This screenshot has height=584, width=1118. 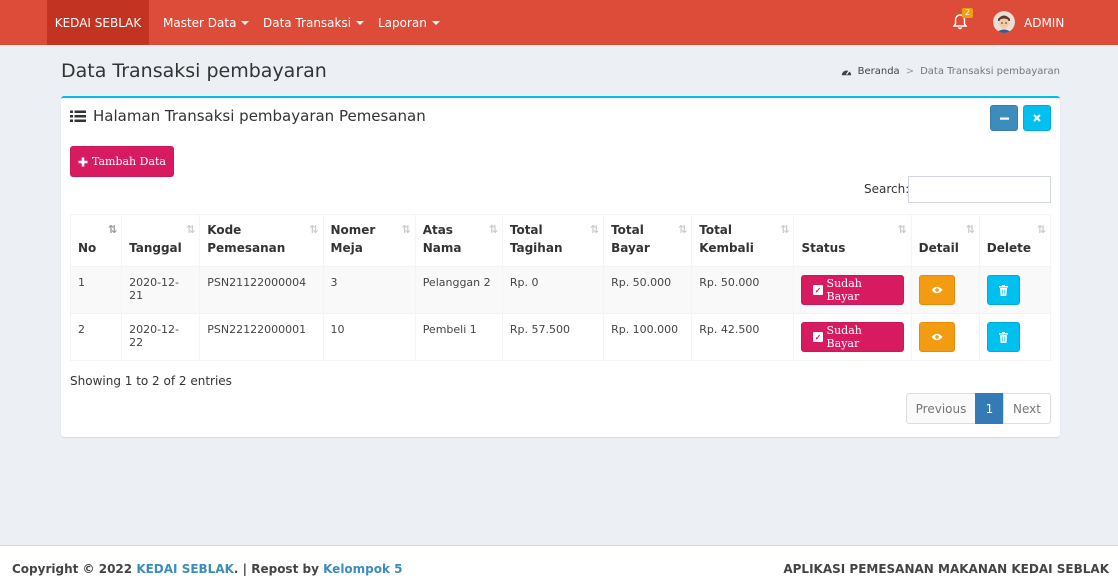 What do you see at coordinates (259, 116) in the screenshot?
I see `box-title-text: Halaman Transaksi pembayaran Pemesanan` at bounding box center [259, 116].